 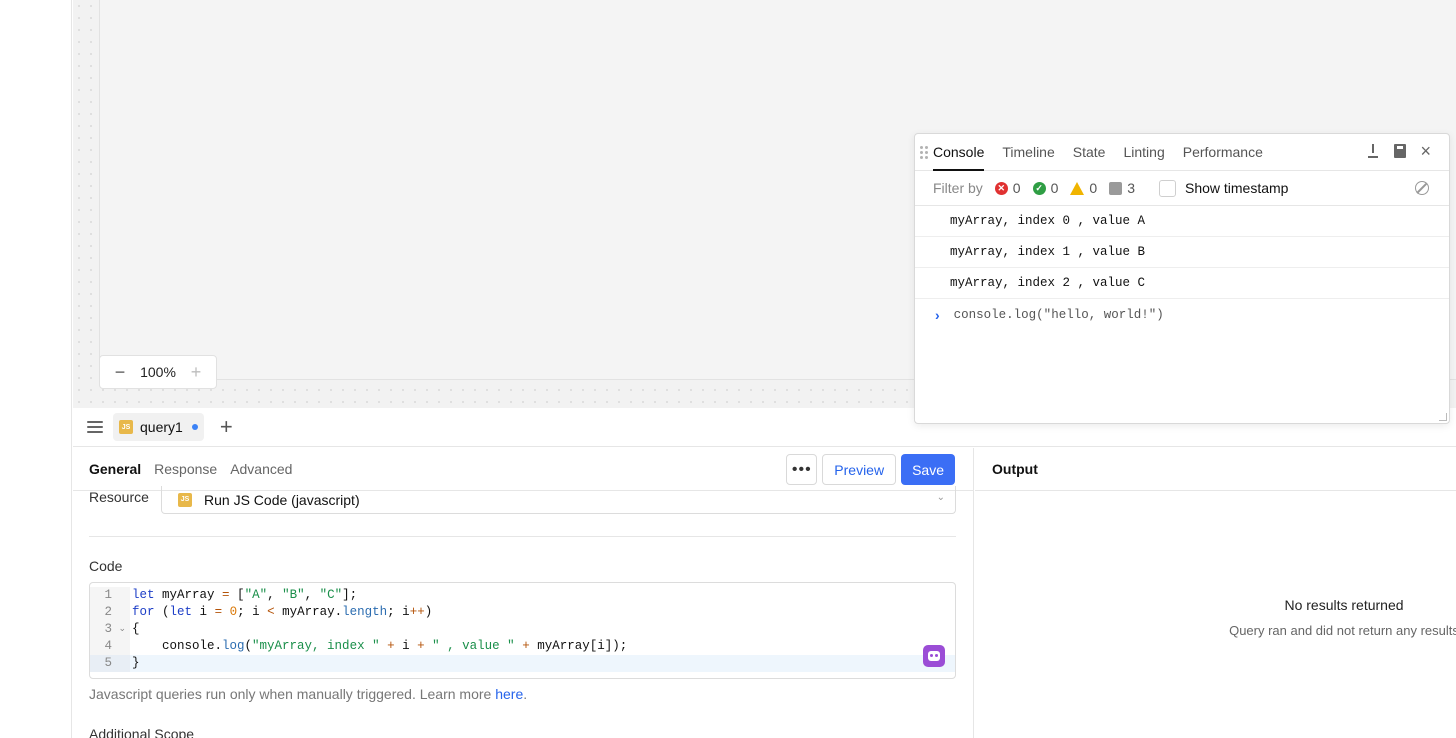 What do you see at coordinates (958, 188) in the screenshot?
I see `filter-label: Filter by` at bounding box center [958, 188].